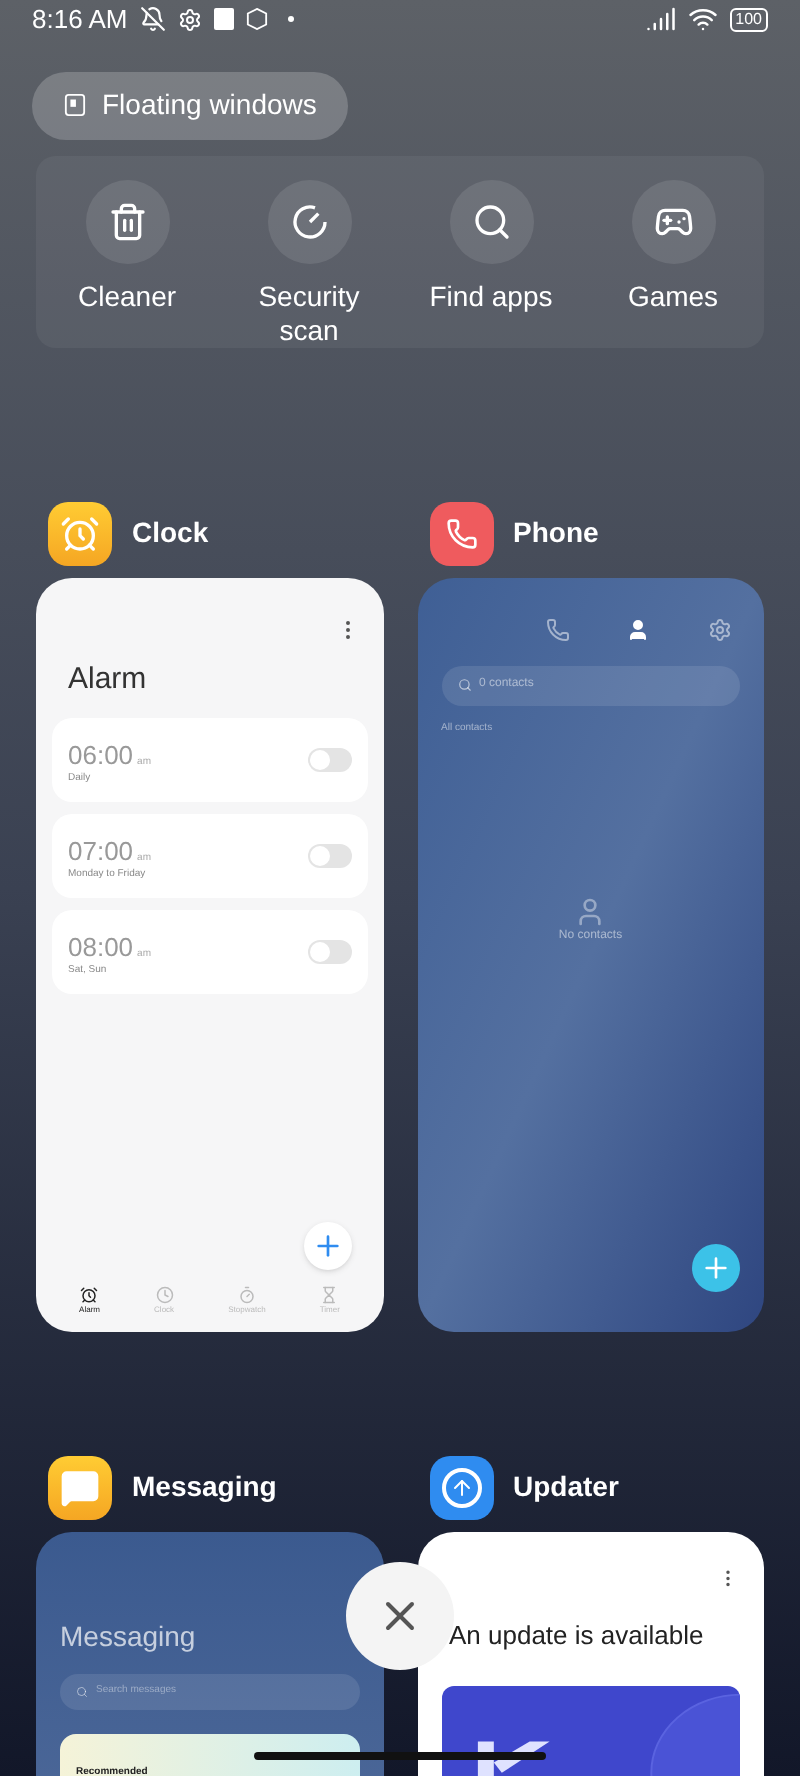 This screenshot has width=800, height=1776. What do you see at coordinates (309, 263) in the screenshot?
I see `quick-action: Security scan` at bounding box center [309, 263].